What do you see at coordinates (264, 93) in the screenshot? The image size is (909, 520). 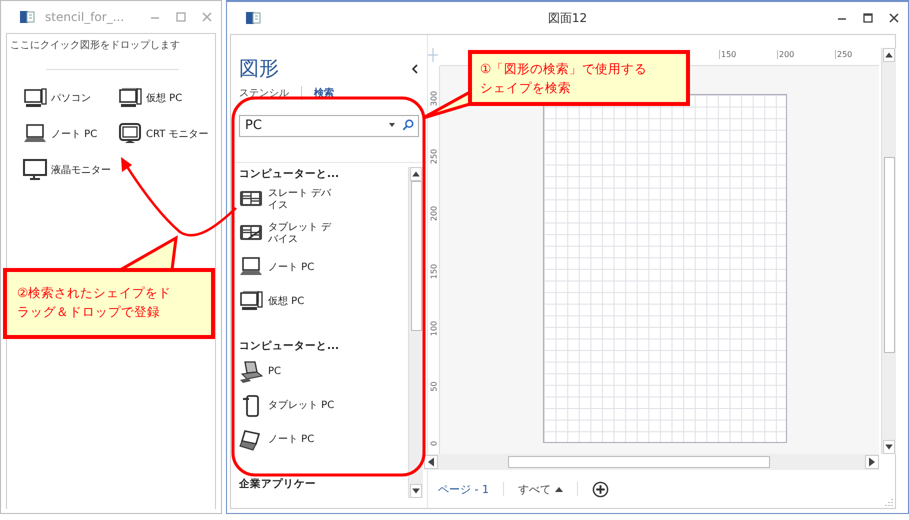 I see `pane-tab: ステンシル` at bounding box center [264, 93].